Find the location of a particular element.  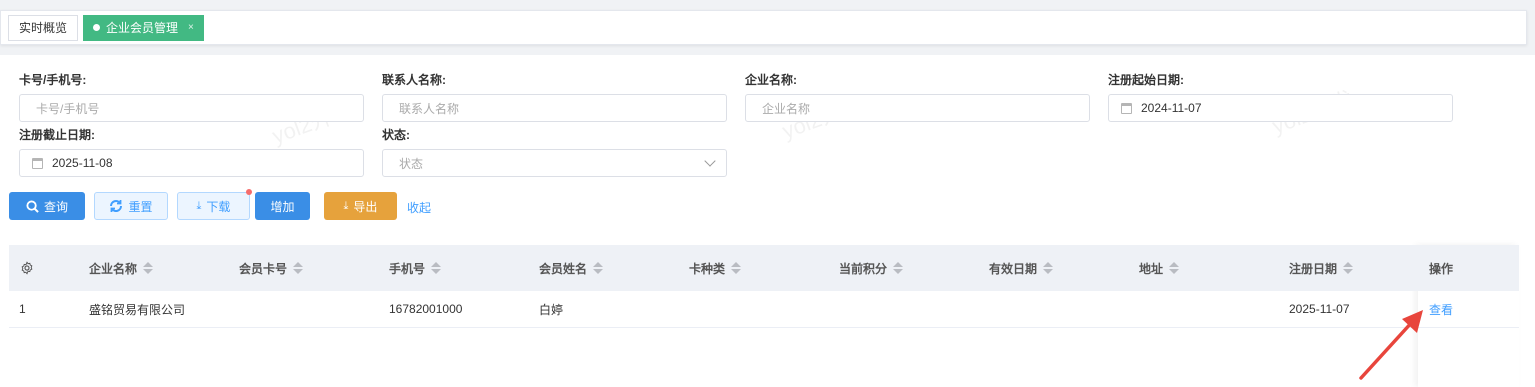

field-contact-name: 联系人名称 is located at coordinates (554, 97).